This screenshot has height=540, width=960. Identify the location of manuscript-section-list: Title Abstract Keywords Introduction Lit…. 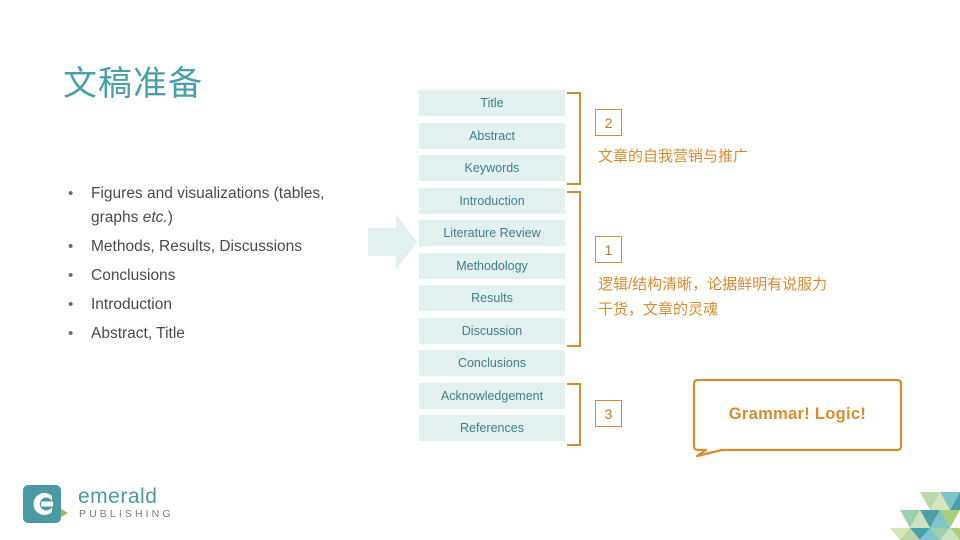
(492, 269).